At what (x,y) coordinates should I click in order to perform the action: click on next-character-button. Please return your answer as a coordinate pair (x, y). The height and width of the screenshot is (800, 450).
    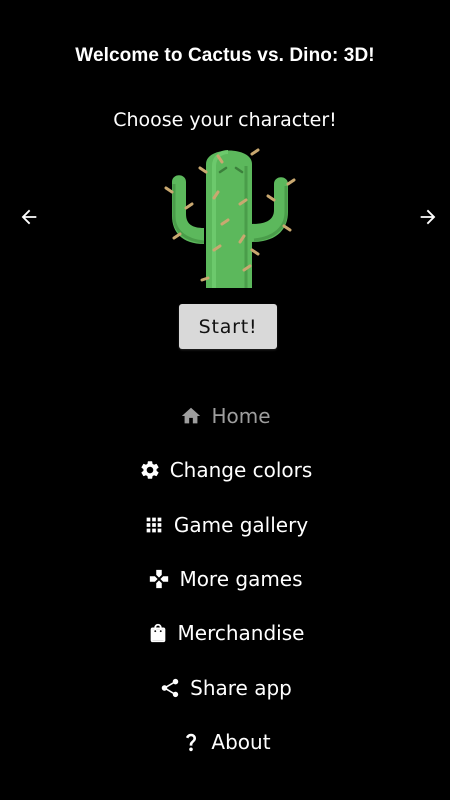
    Looking at the image, I should click on (428, 217).